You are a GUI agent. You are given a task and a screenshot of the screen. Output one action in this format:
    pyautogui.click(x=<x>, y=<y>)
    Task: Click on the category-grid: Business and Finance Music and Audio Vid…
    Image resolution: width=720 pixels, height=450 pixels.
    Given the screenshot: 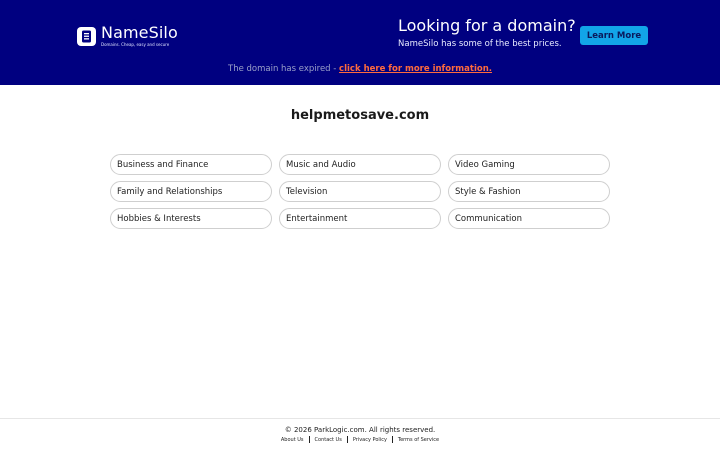 What is the action you would take?
    pyautogui.click(x=360, y=191)
    